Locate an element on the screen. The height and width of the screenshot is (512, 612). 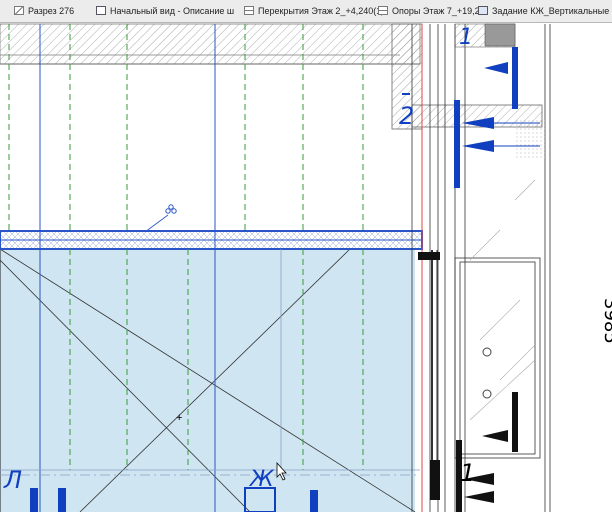
tab-label: Задание КЖ_Вертикальные кон is located at coordinates (552, 11).